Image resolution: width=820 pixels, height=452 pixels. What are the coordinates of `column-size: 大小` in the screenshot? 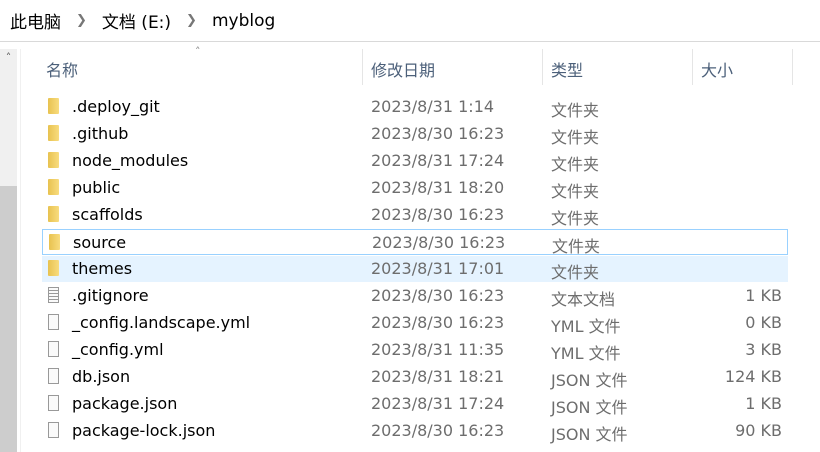 It's located at (717, 69).